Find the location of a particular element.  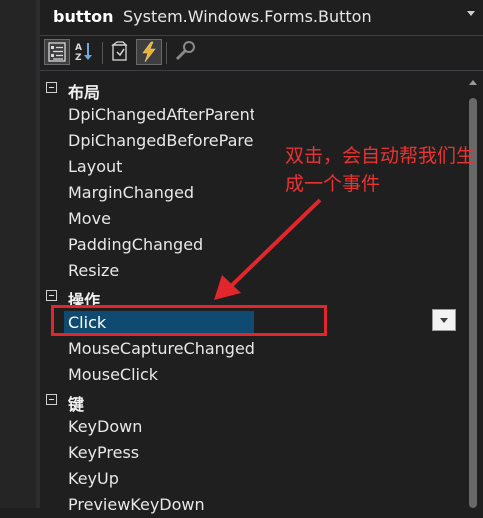

annotation-arrow-icon is located at coordinates (268, 249).